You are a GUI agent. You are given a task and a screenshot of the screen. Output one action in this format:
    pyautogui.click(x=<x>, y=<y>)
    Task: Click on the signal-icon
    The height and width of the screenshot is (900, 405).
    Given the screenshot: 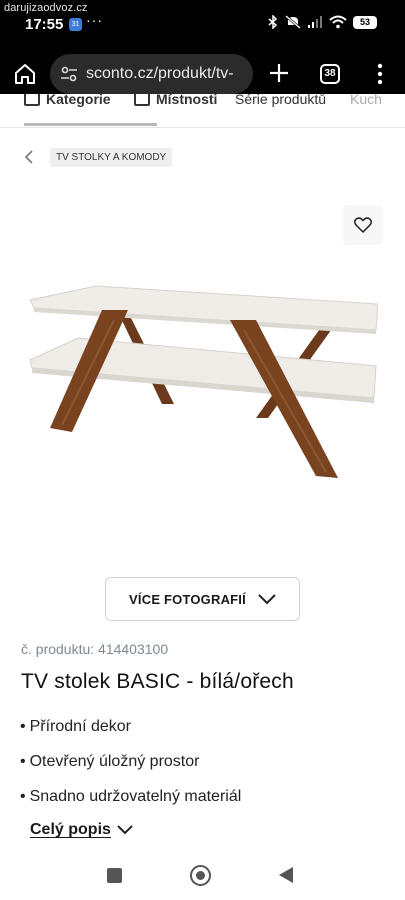 What is the action you would take?
    pyautogui.click(x=315, y=22)
    